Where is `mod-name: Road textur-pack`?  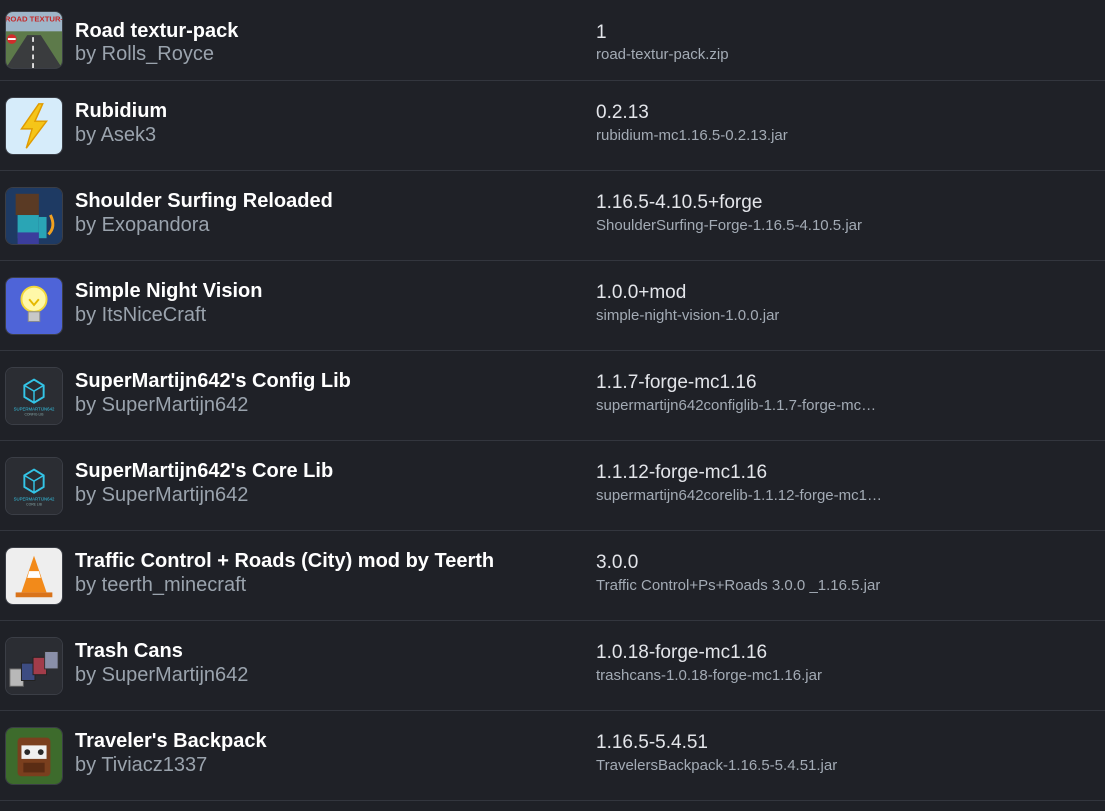 mod-name: Road textur-pack is located at coordinates (157, 31).